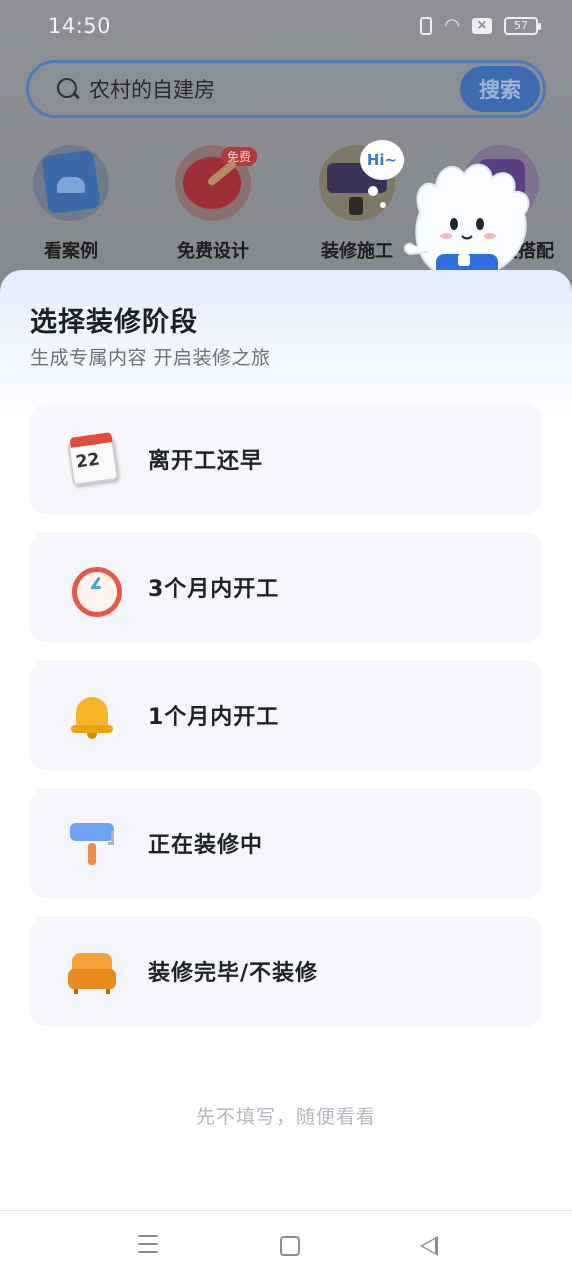  Describe the element at coordinates (214, 717) in the screenshot. I see `option-label: 1个月内开工` at that location.